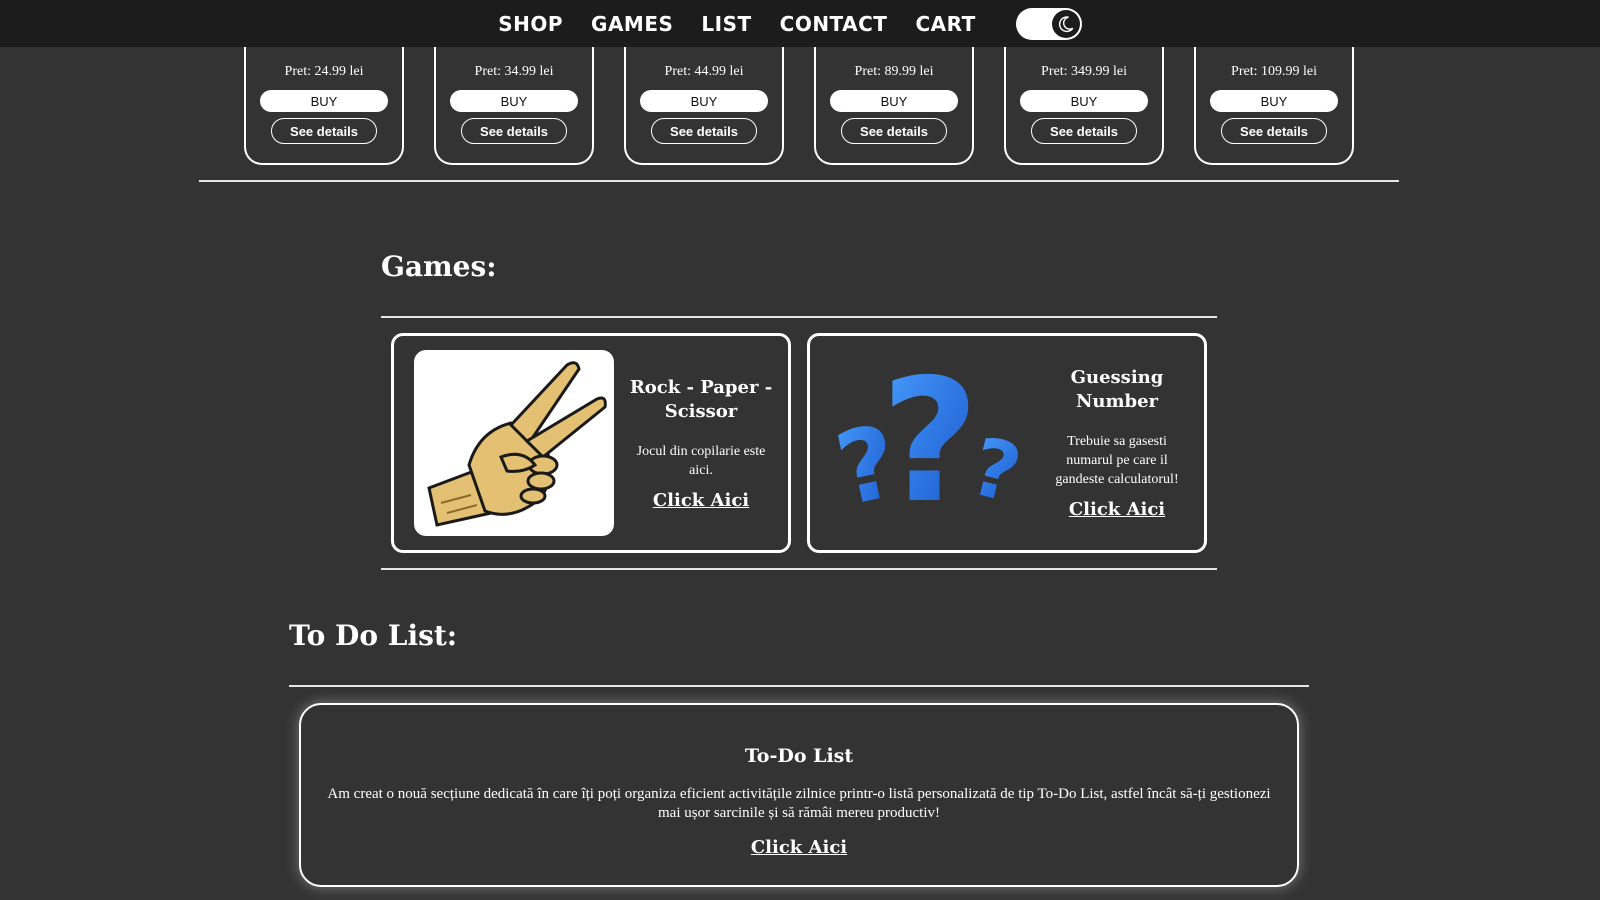 This screenshot has width=1600, height=900. Describe the element at coordinates (530, 24) in the screenshot. I see `nav-shop: SHOP` at that location.